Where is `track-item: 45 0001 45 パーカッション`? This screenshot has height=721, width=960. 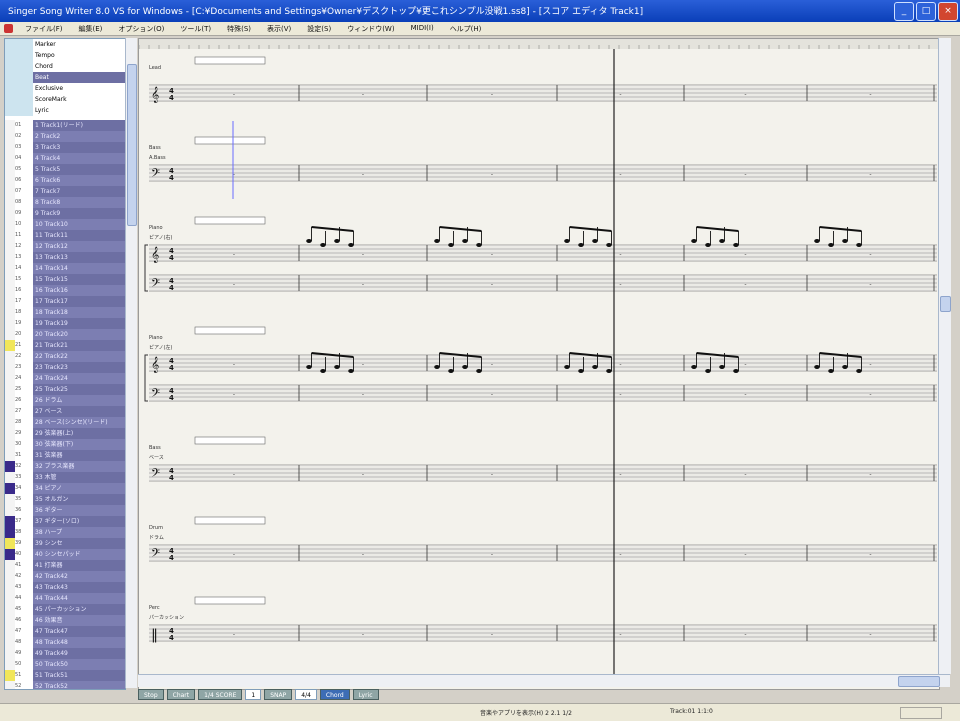
track-item: 45 0001 45 パーカッション is located at coordinates (65, 609).